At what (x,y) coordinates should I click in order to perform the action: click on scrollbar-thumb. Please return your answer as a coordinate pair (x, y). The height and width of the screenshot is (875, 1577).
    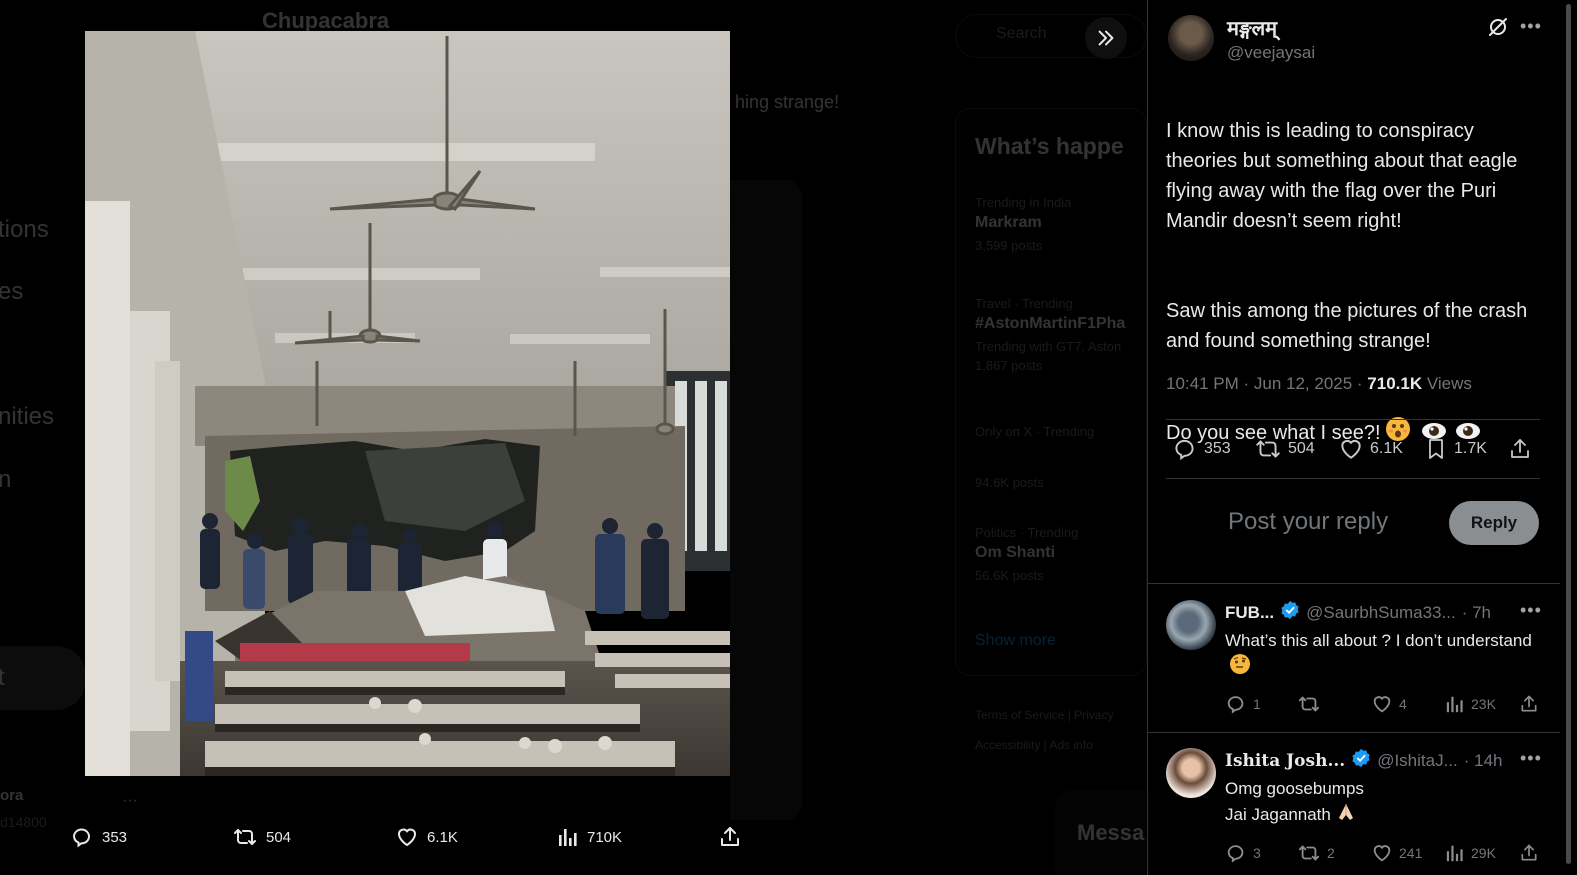
    Looking at the image, I should click on (1568, 434).